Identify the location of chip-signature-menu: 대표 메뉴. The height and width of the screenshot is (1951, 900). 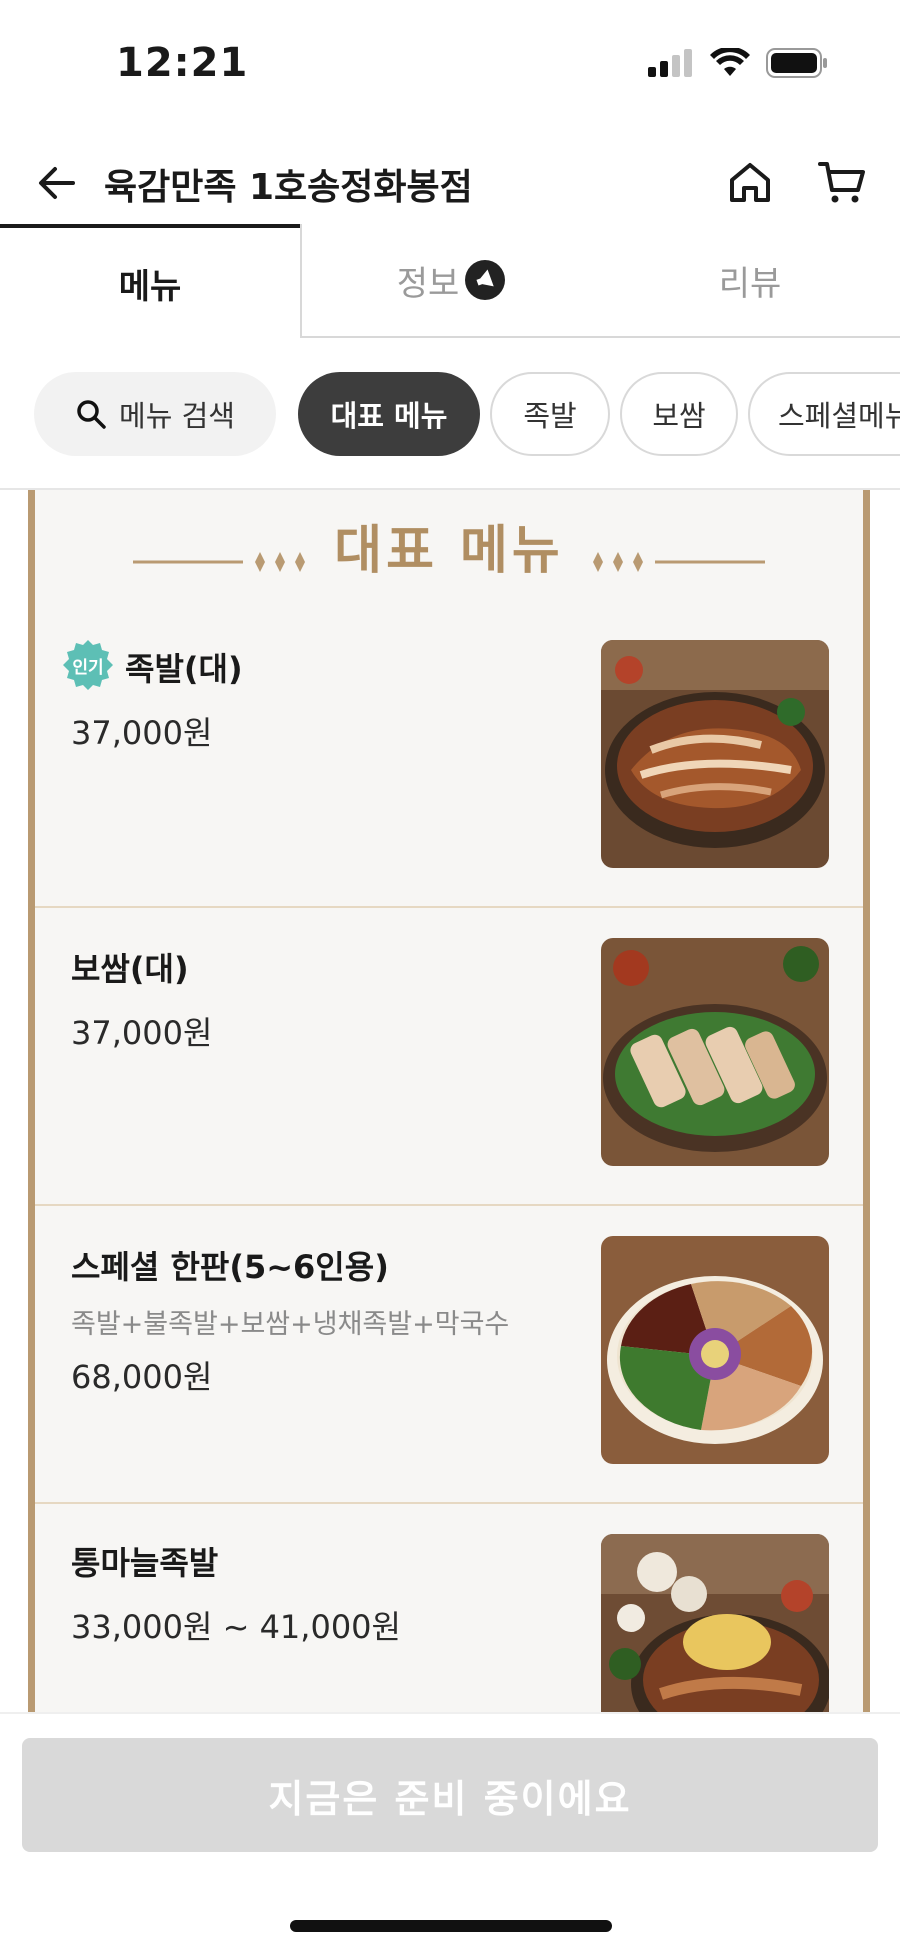
(389, 414).